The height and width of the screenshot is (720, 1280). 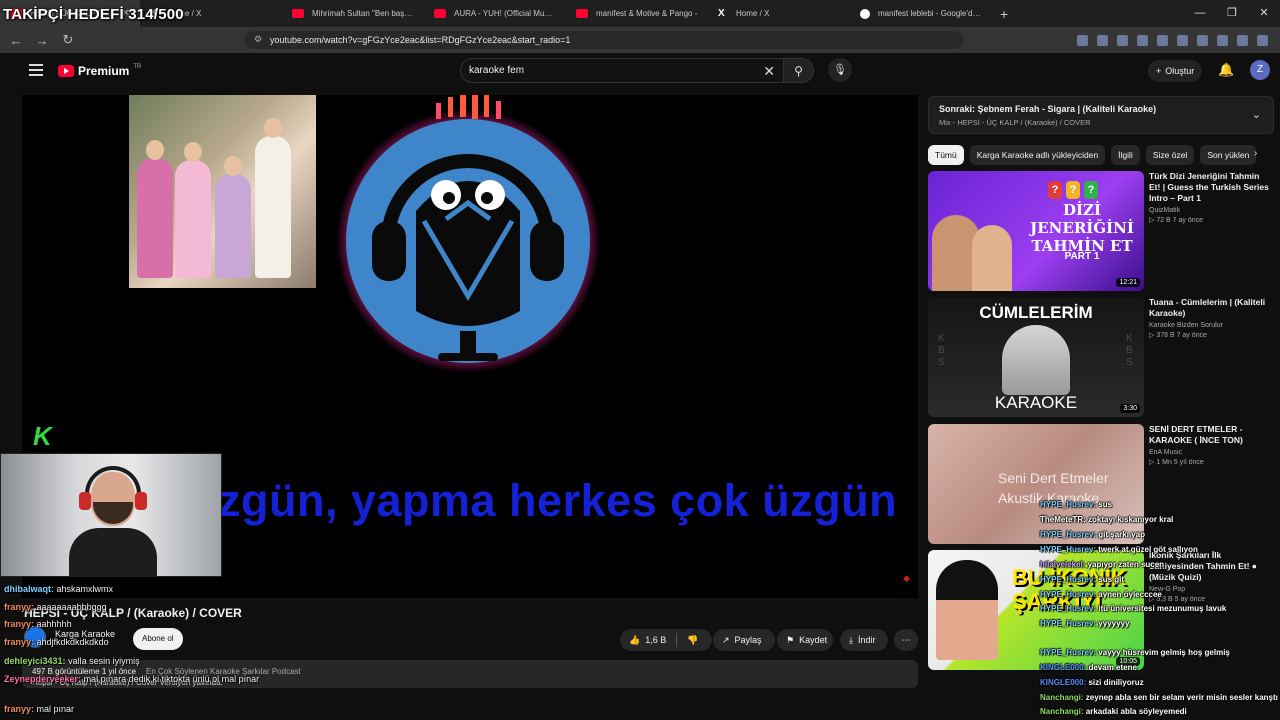 I want to click on chat-text: yapıyor zaten sucen, so click(x=1126, y=564).